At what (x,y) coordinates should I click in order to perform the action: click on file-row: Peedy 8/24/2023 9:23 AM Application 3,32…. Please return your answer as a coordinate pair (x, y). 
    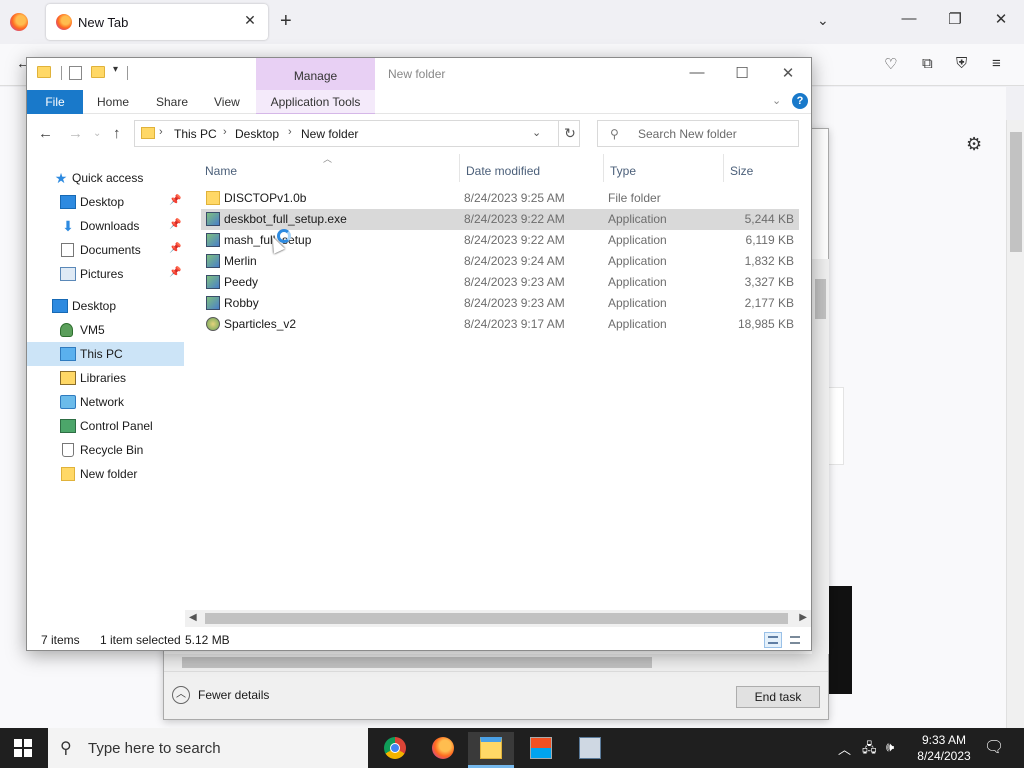
    Looking at the image, I should click on (500, 282).